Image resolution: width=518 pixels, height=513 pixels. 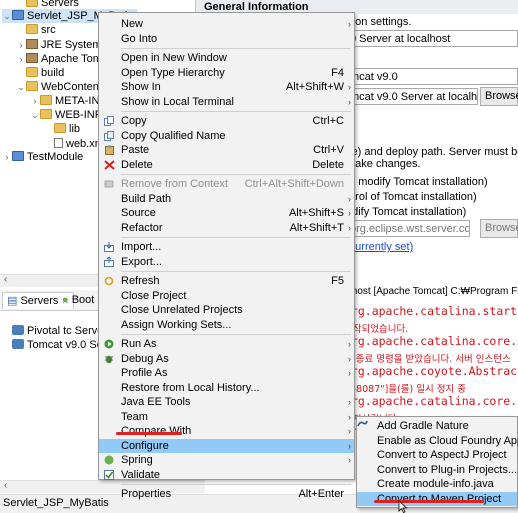 I want to click on tree-item-label: build, so click(x=53, y=73).